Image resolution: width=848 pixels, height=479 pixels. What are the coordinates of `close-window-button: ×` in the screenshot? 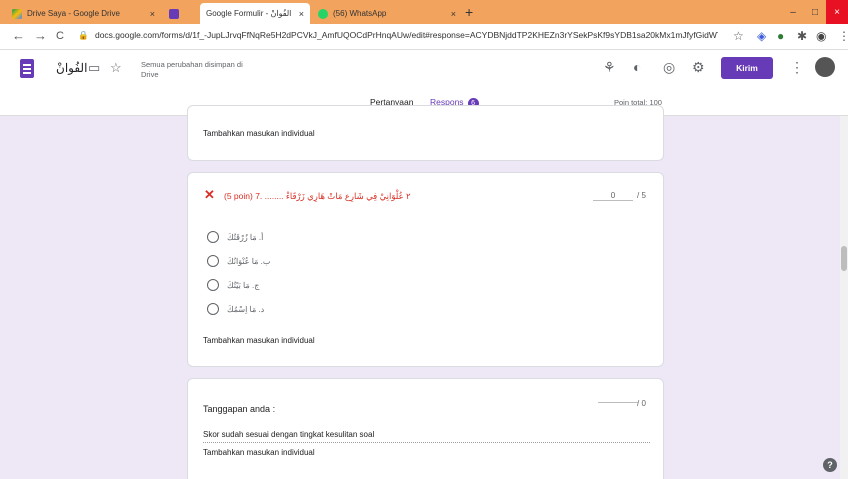 It's located at (837, 12).